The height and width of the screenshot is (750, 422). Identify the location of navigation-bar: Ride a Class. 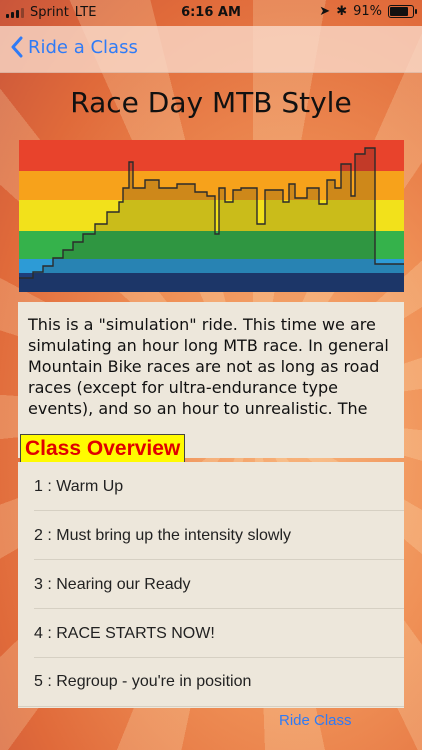
(211, 49).